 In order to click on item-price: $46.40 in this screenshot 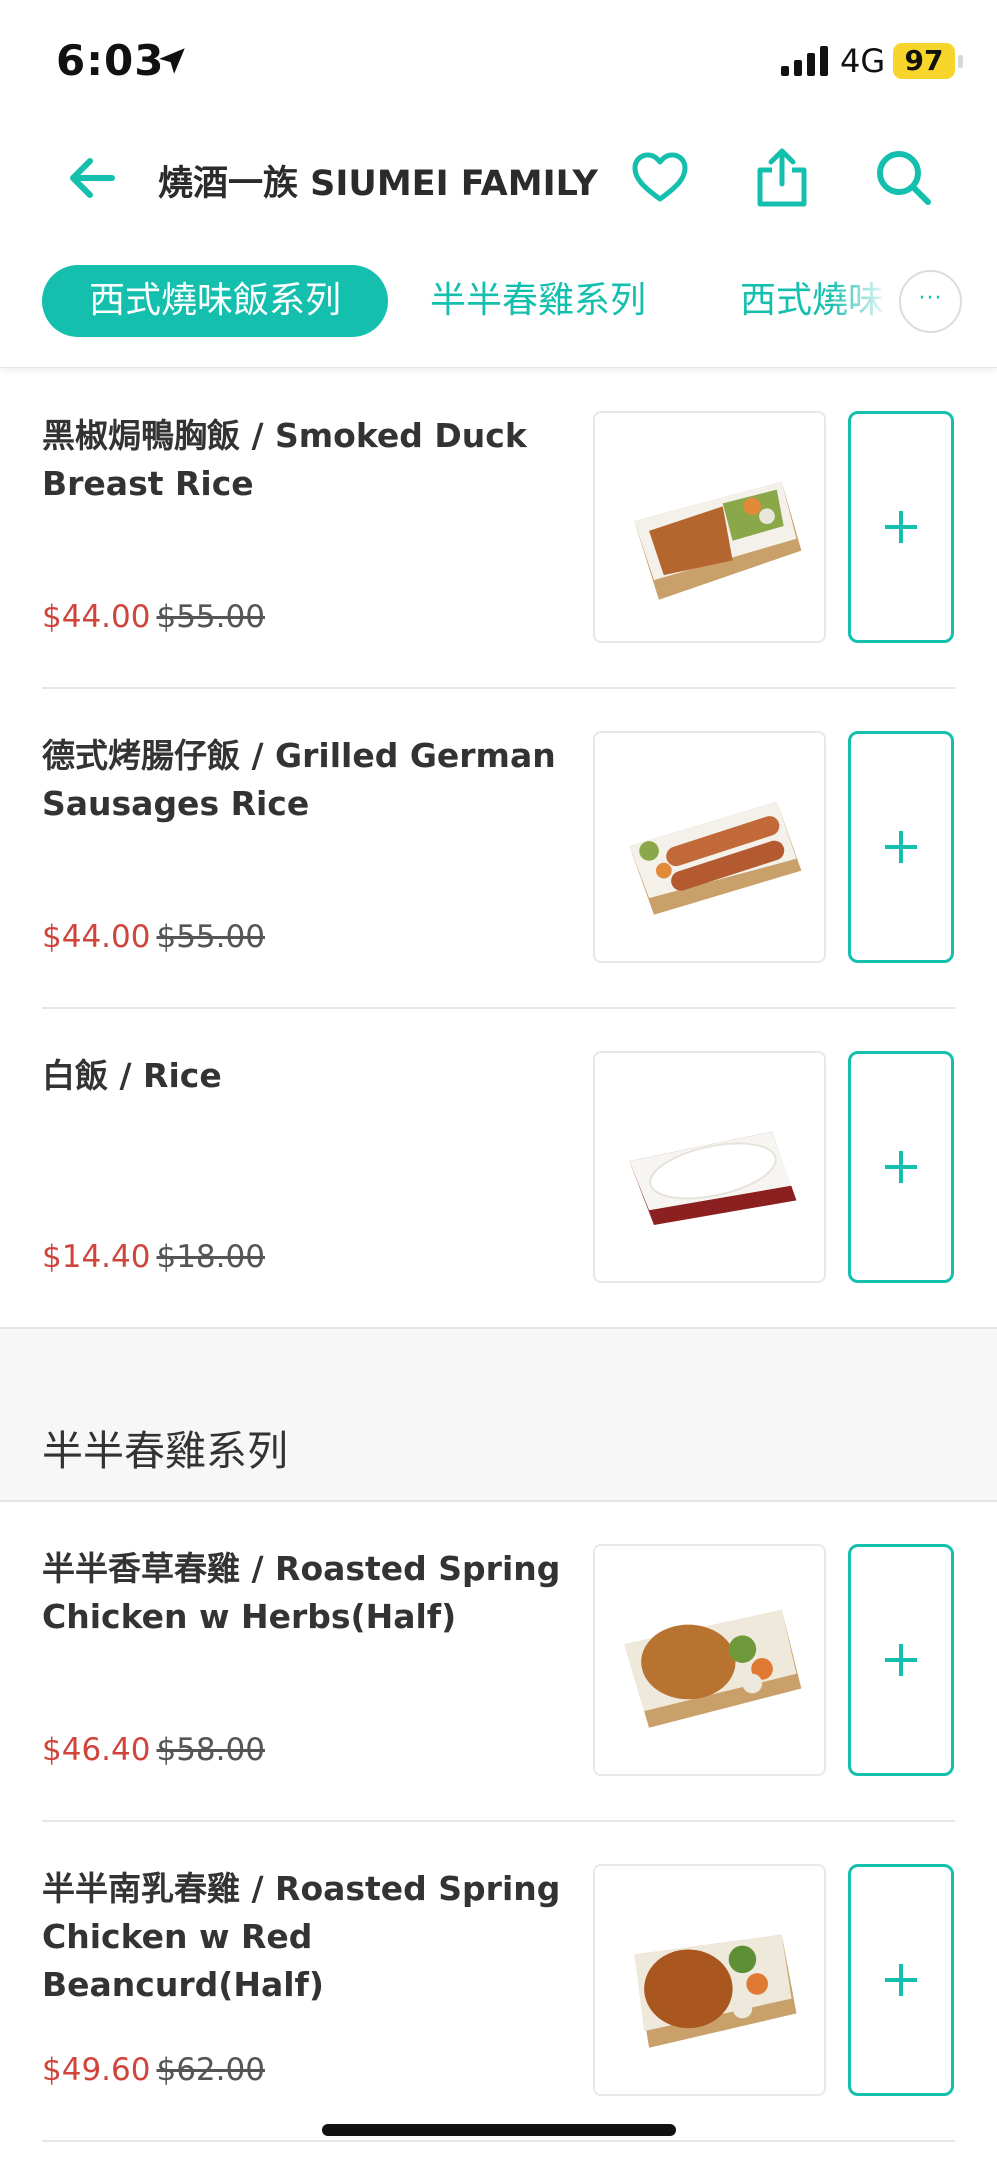, I will do `click(96, 1750)`.